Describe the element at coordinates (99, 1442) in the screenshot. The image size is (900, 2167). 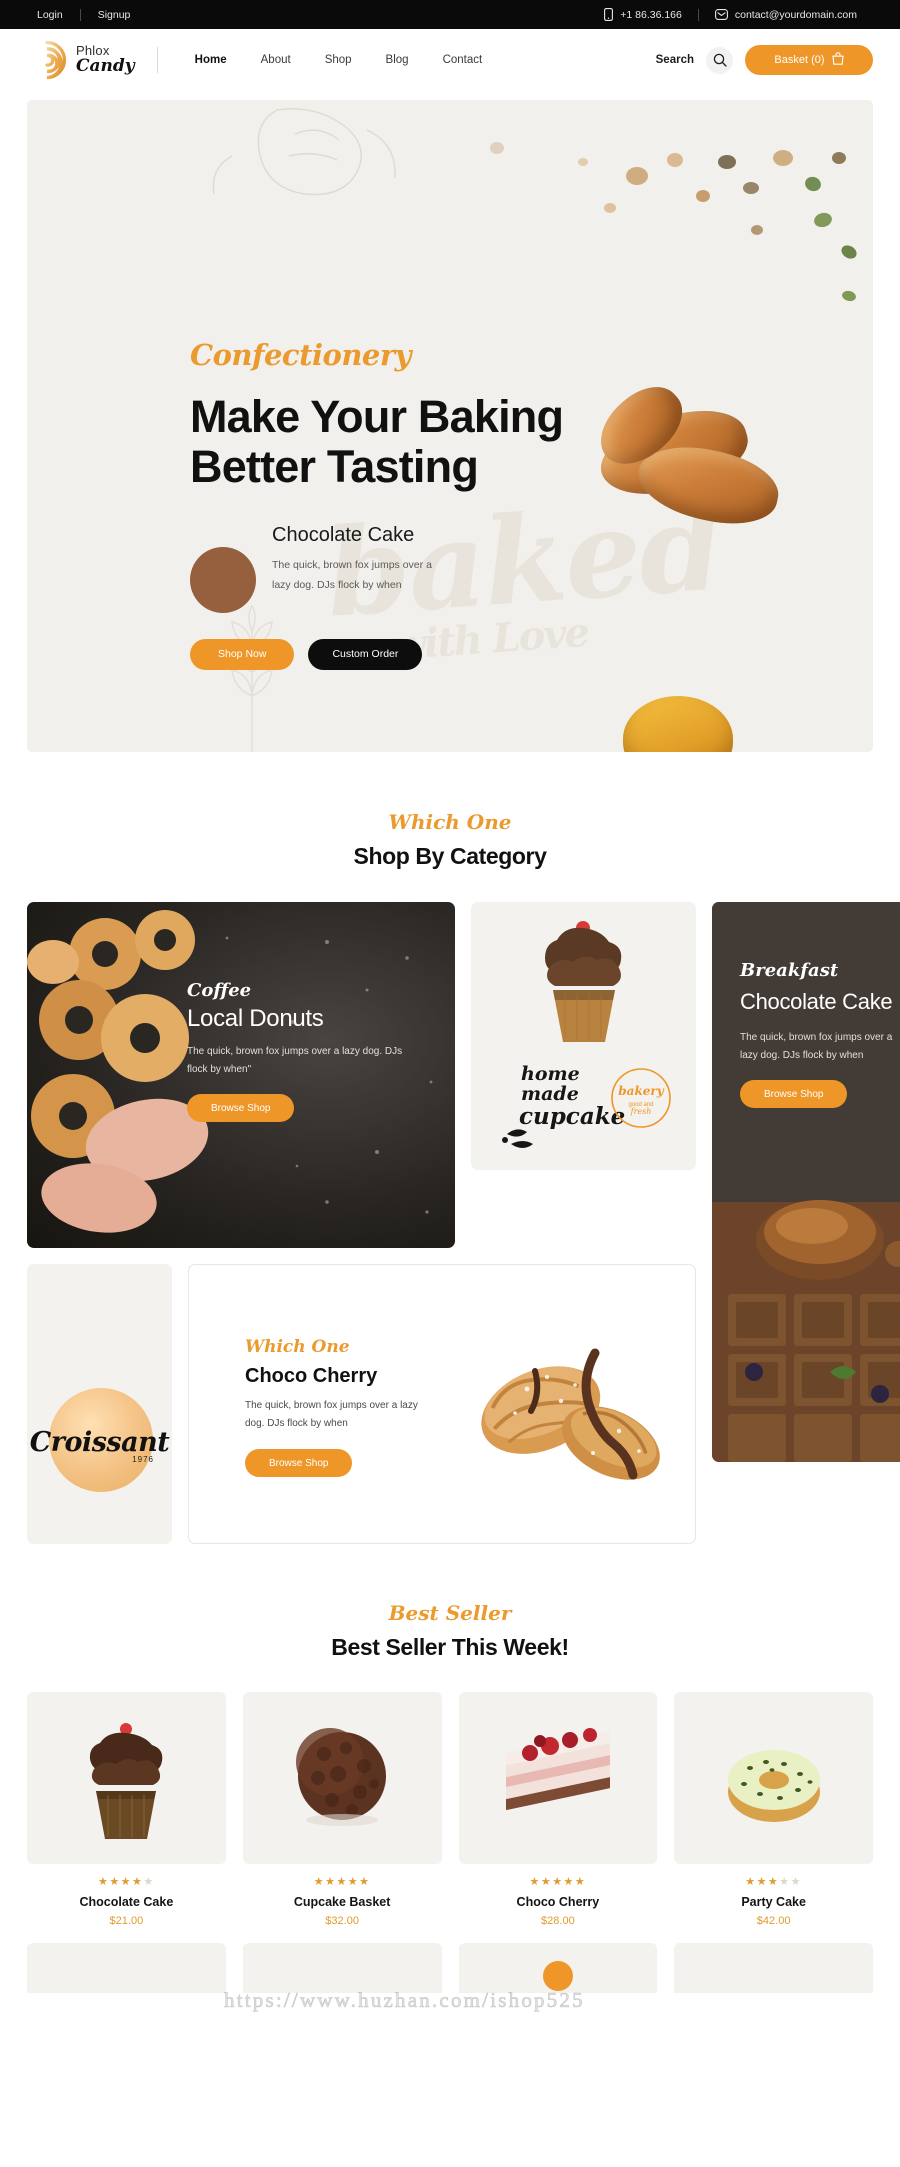
I see `croissant-word: Croissant` at that location.